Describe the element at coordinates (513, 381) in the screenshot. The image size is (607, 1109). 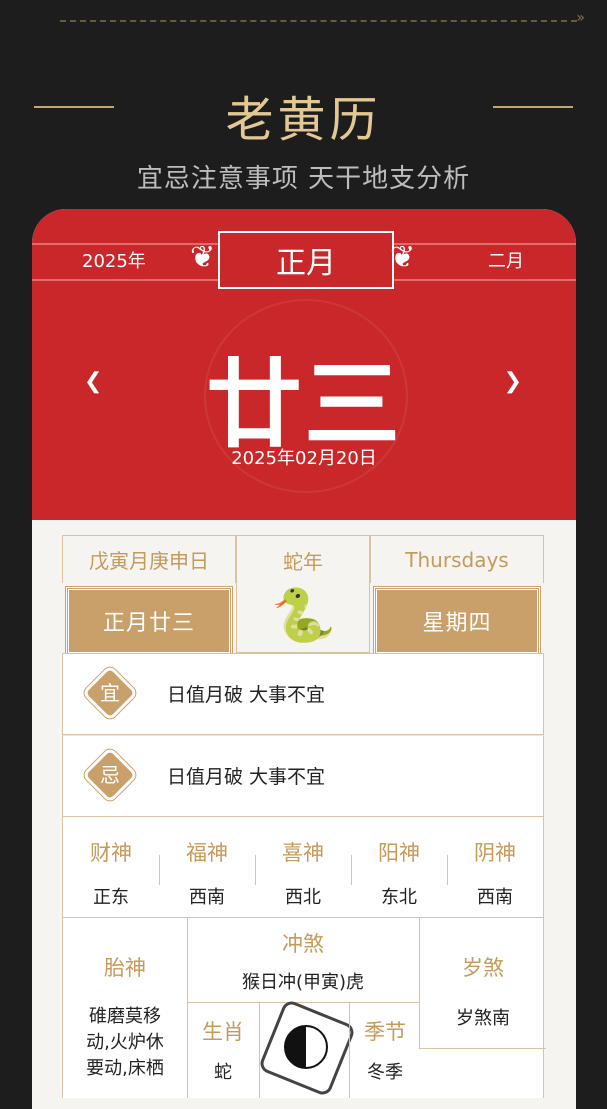
I see `next-day-icon: ❯` at that location.